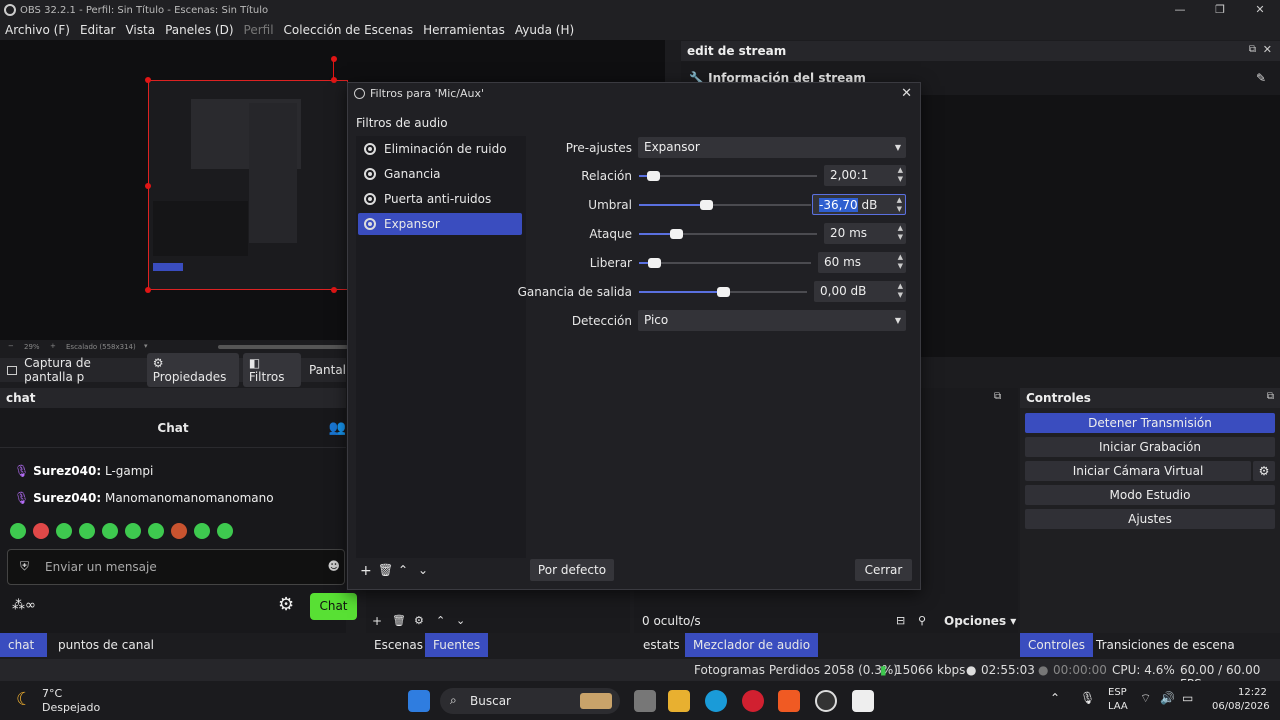 The height and width of the screenshot is (720, 1280). I want to click on filters-button: ◧ Filtros, so click(271, 370).